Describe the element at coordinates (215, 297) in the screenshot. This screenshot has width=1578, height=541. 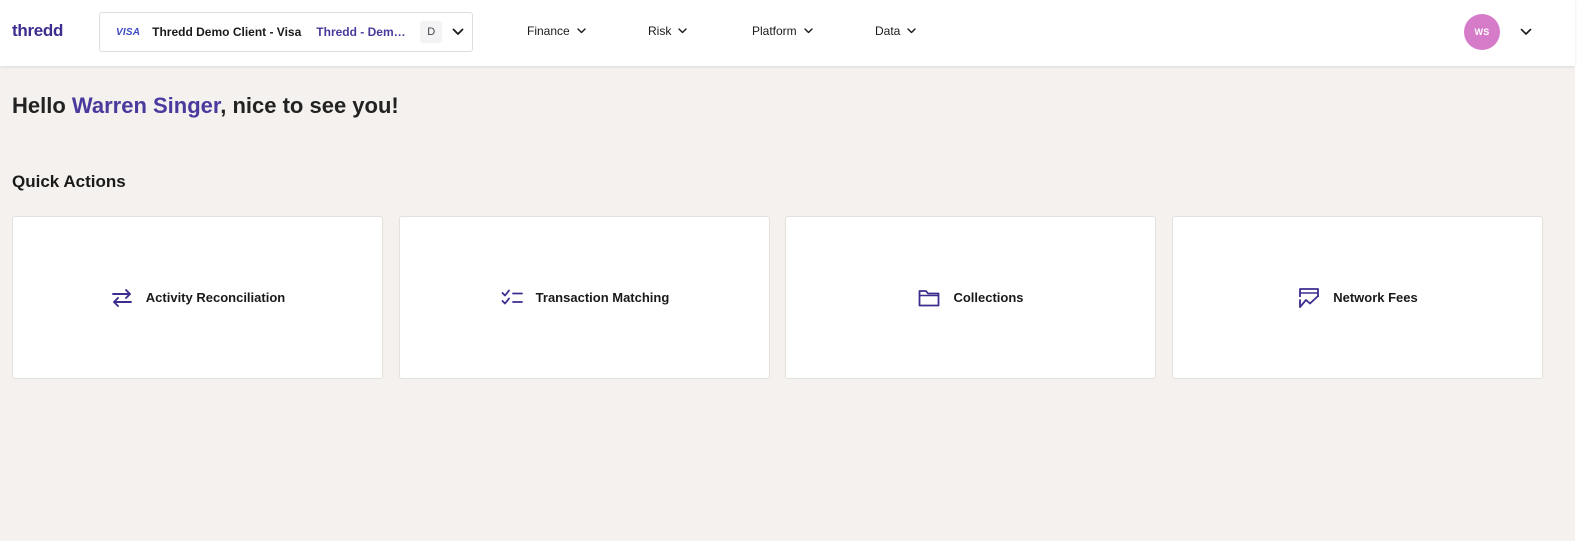
I see `activity-reconciliation-label: Activity Reconciliation` at that location.